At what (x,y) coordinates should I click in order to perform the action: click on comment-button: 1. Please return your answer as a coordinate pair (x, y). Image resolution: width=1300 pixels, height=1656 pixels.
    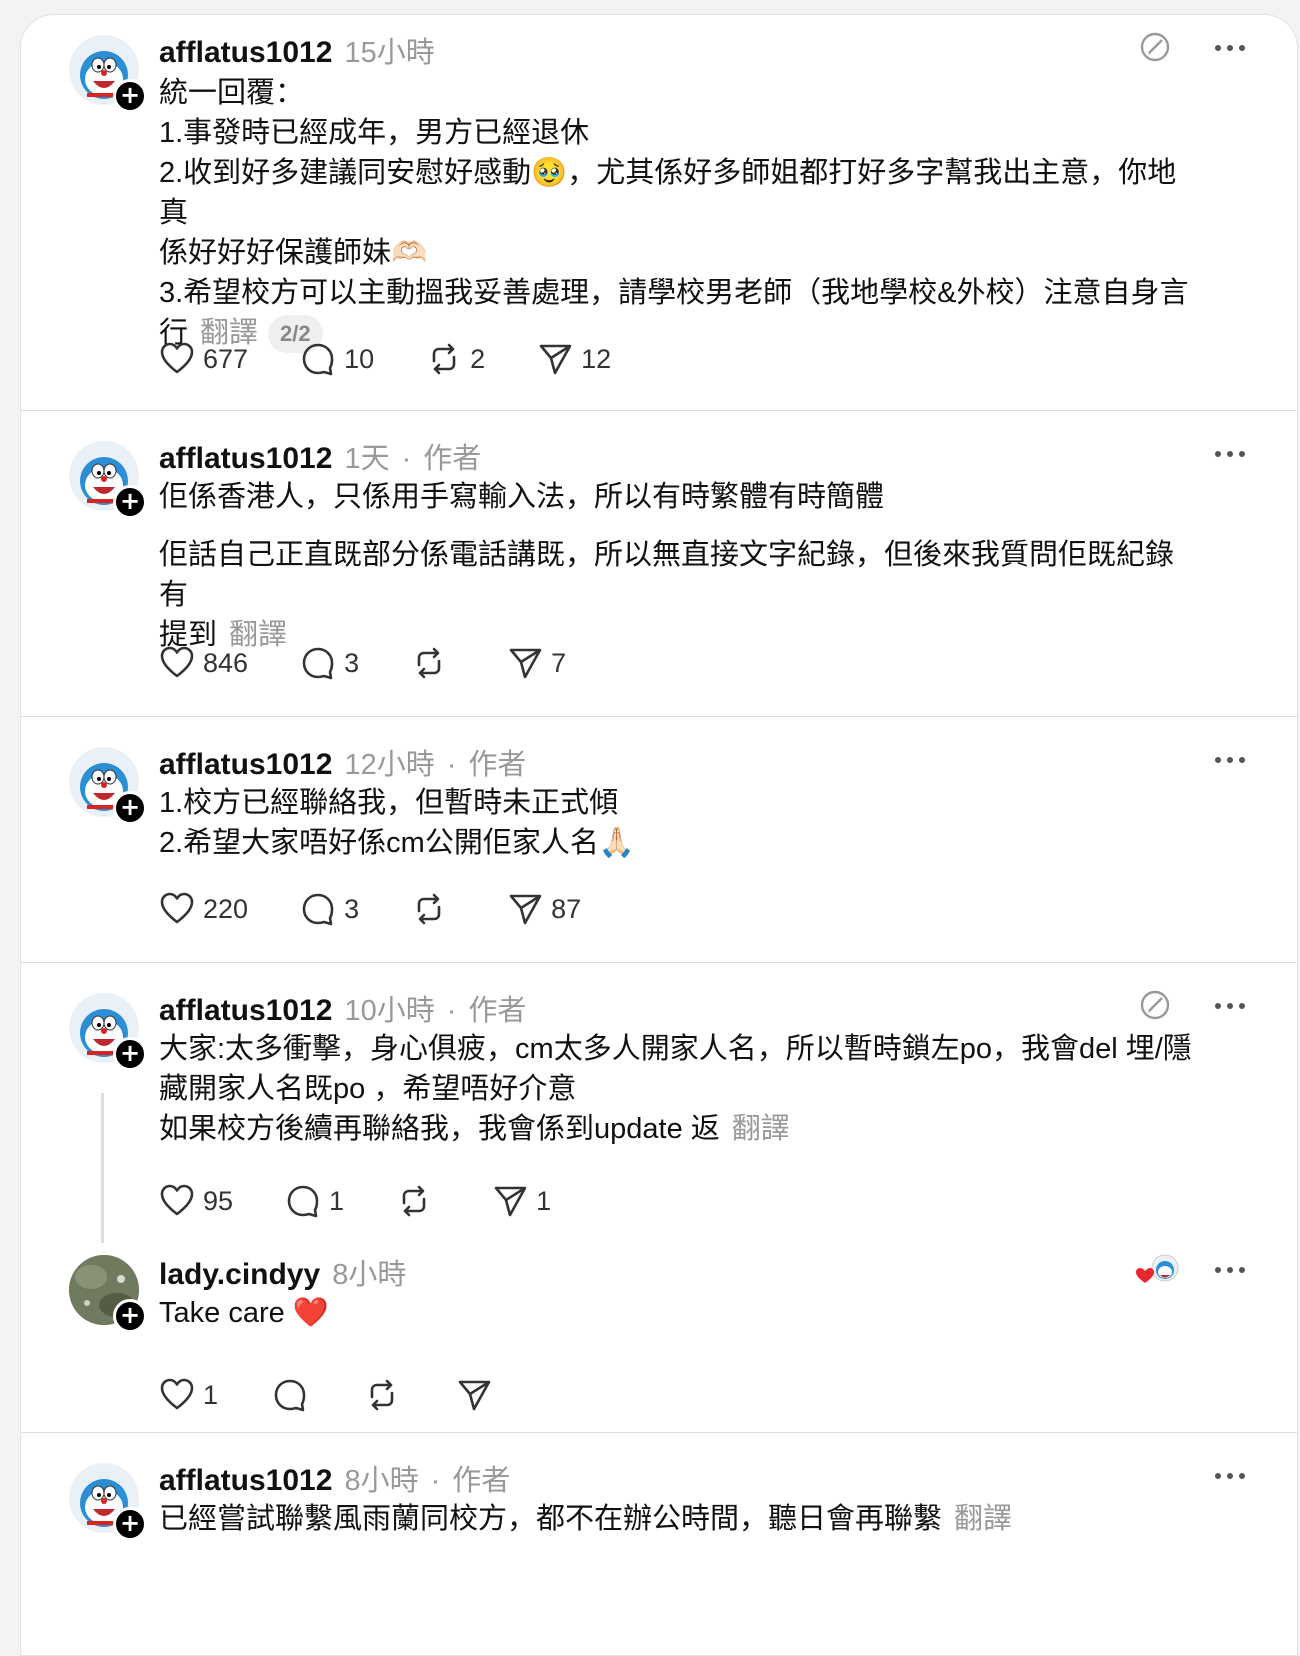
    Looking at the image, I should click on (314, 1201).